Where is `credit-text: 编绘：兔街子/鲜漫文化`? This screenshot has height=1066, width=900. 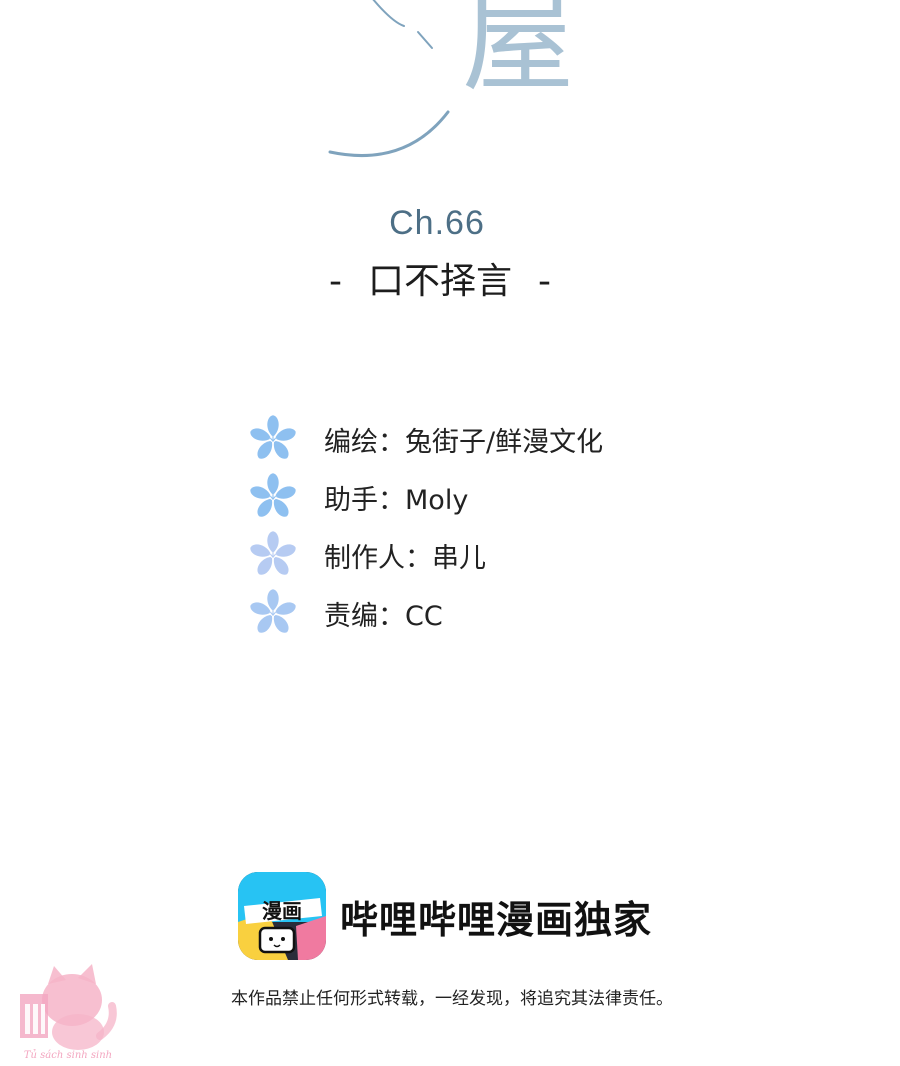 credit-text: 编绘：兔街子/鲜漫文化 is located at coordinates (463, 439).